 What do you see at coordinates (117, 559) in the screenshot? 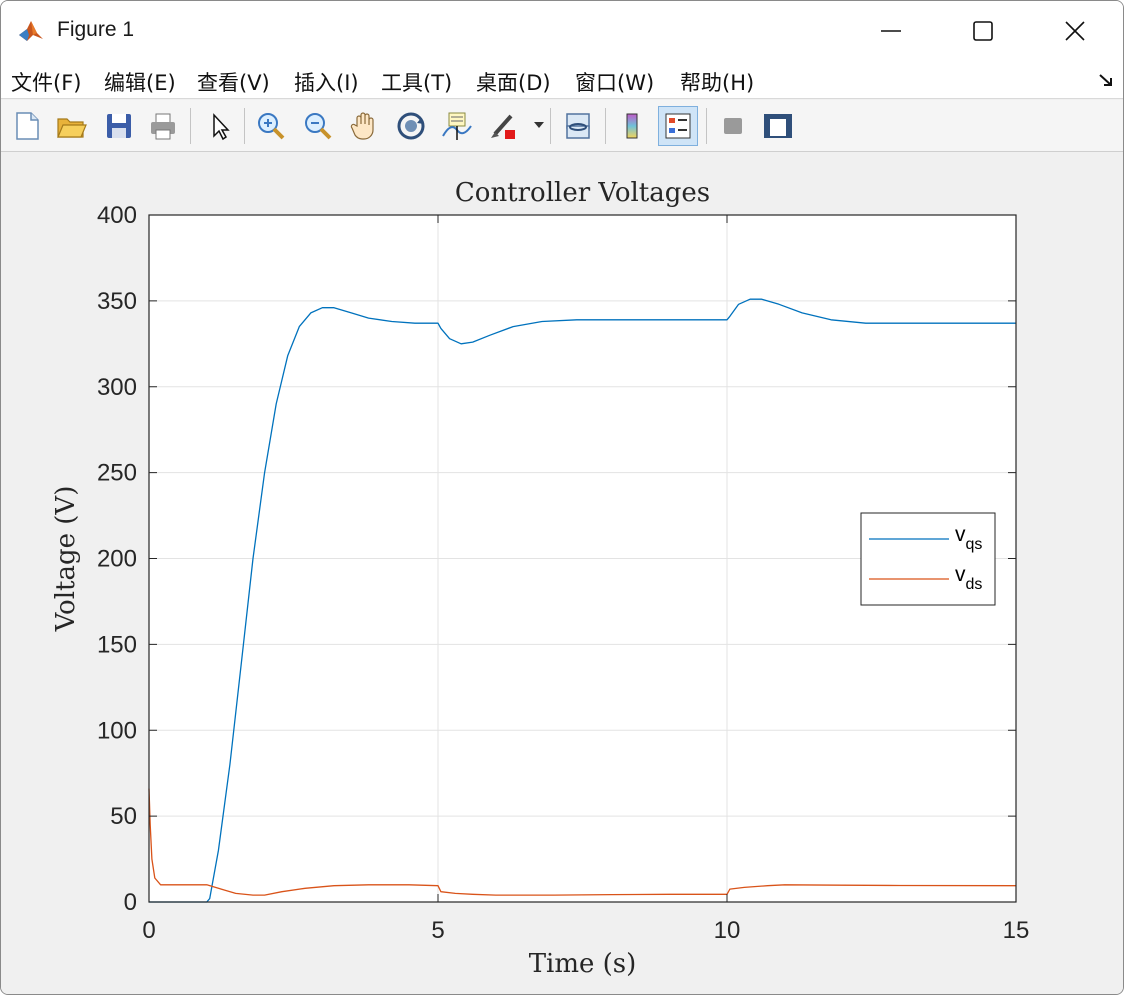
I see `y-tick-label: 200` at bounding box center [117, 559].